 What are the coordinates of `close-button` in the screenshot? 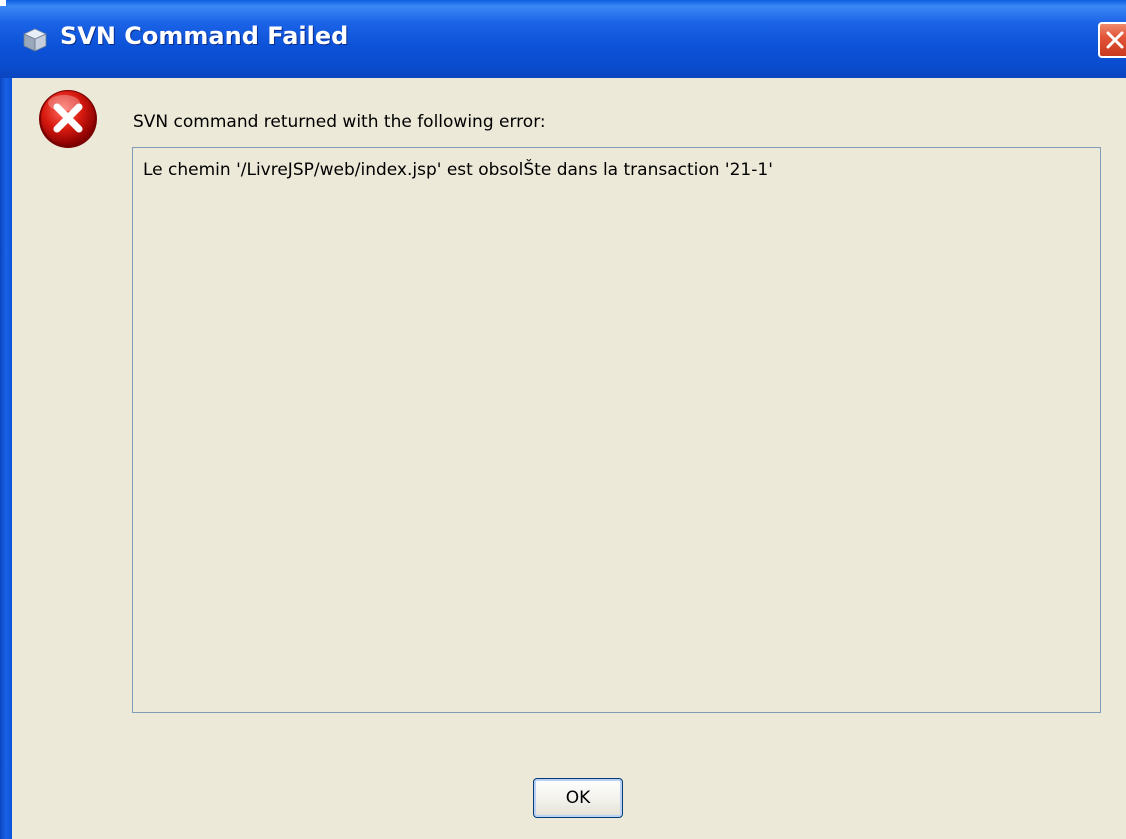 It's located at (1112, 40).